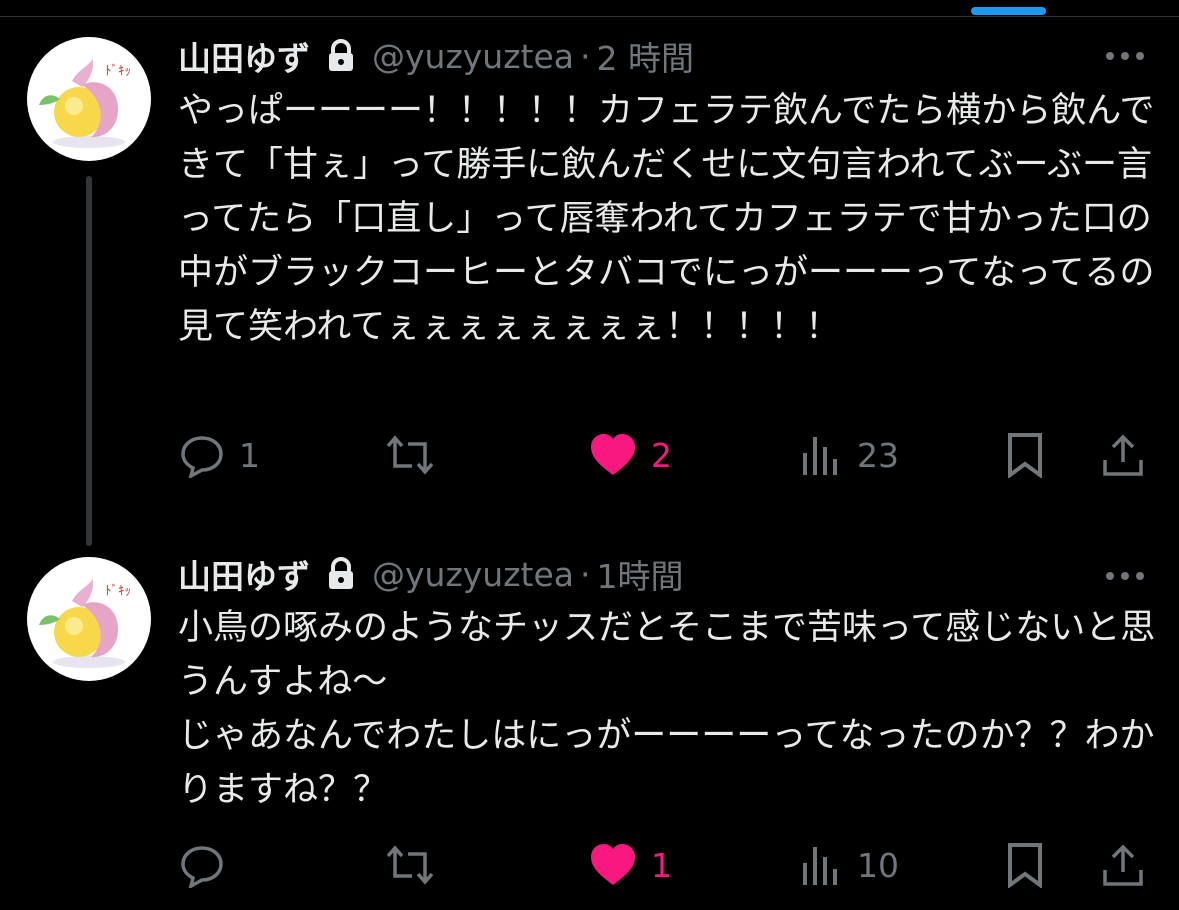  What do you see at coordinates (661, 865) in the screenshot?
I see `like-count: 1` at bounding box center [661, 865].